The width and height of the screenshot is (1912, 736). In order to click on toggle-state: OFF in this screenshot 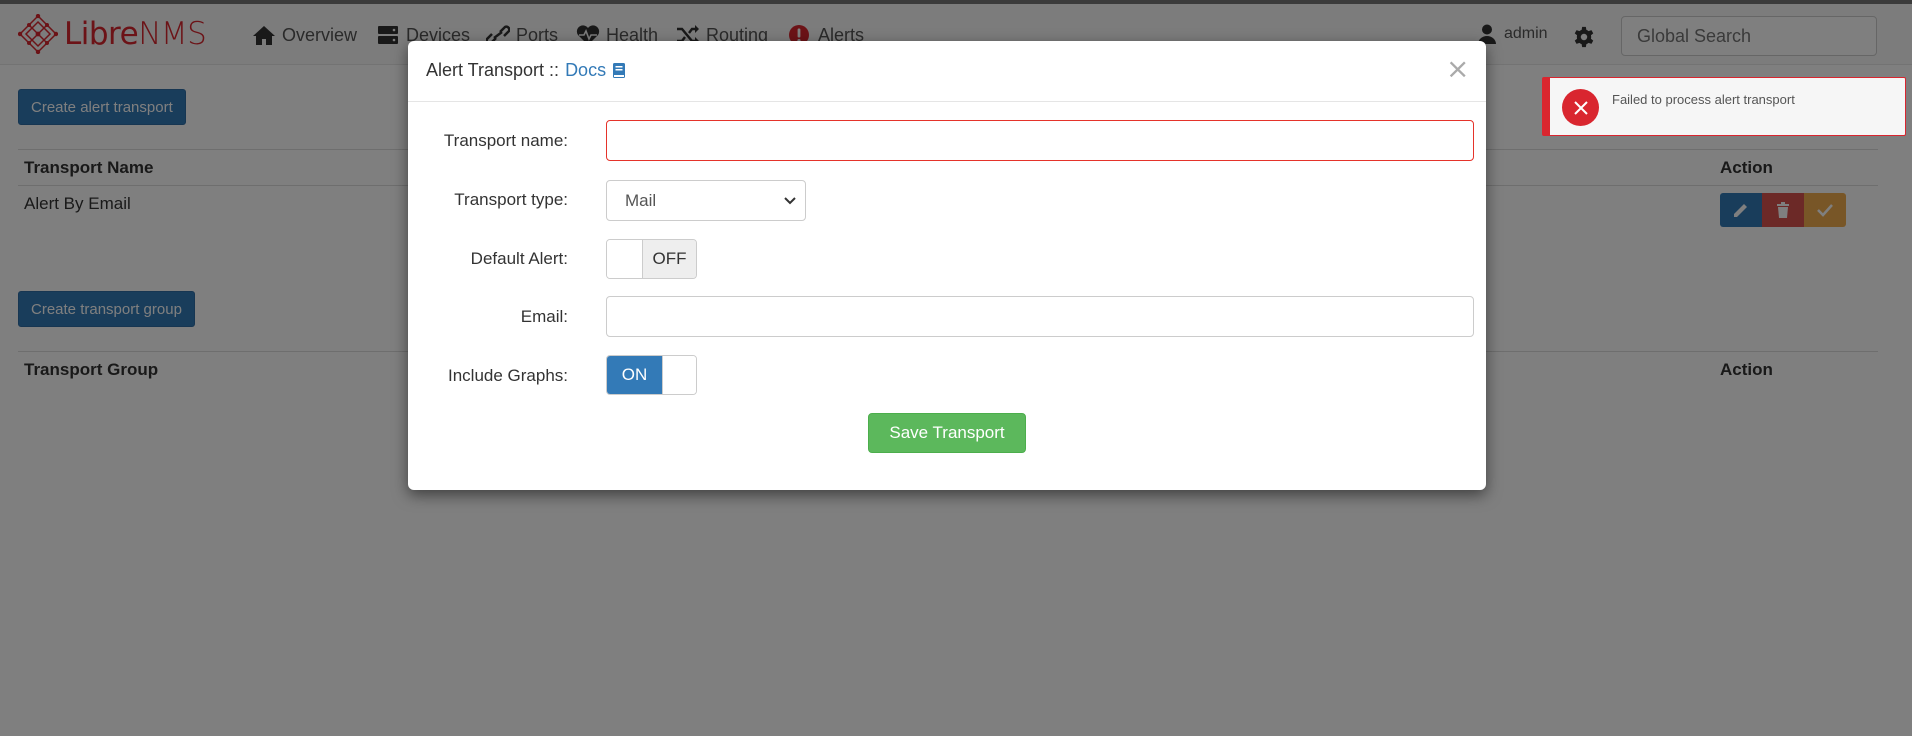, I will do `click(669, 259)`.